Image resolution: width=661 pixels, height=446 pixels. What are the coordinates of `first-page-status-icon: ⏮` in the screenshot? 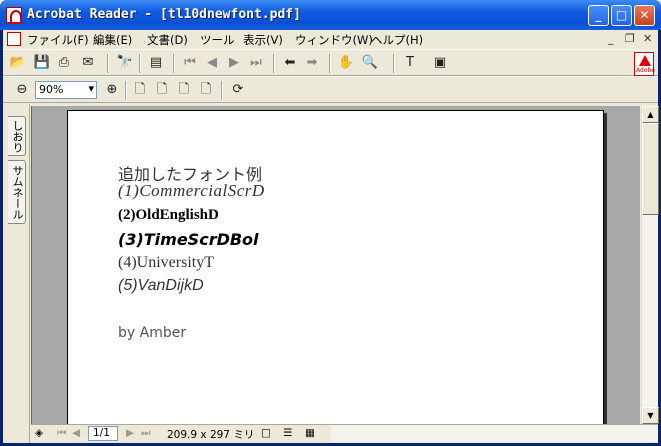 It's located at (61, 433).